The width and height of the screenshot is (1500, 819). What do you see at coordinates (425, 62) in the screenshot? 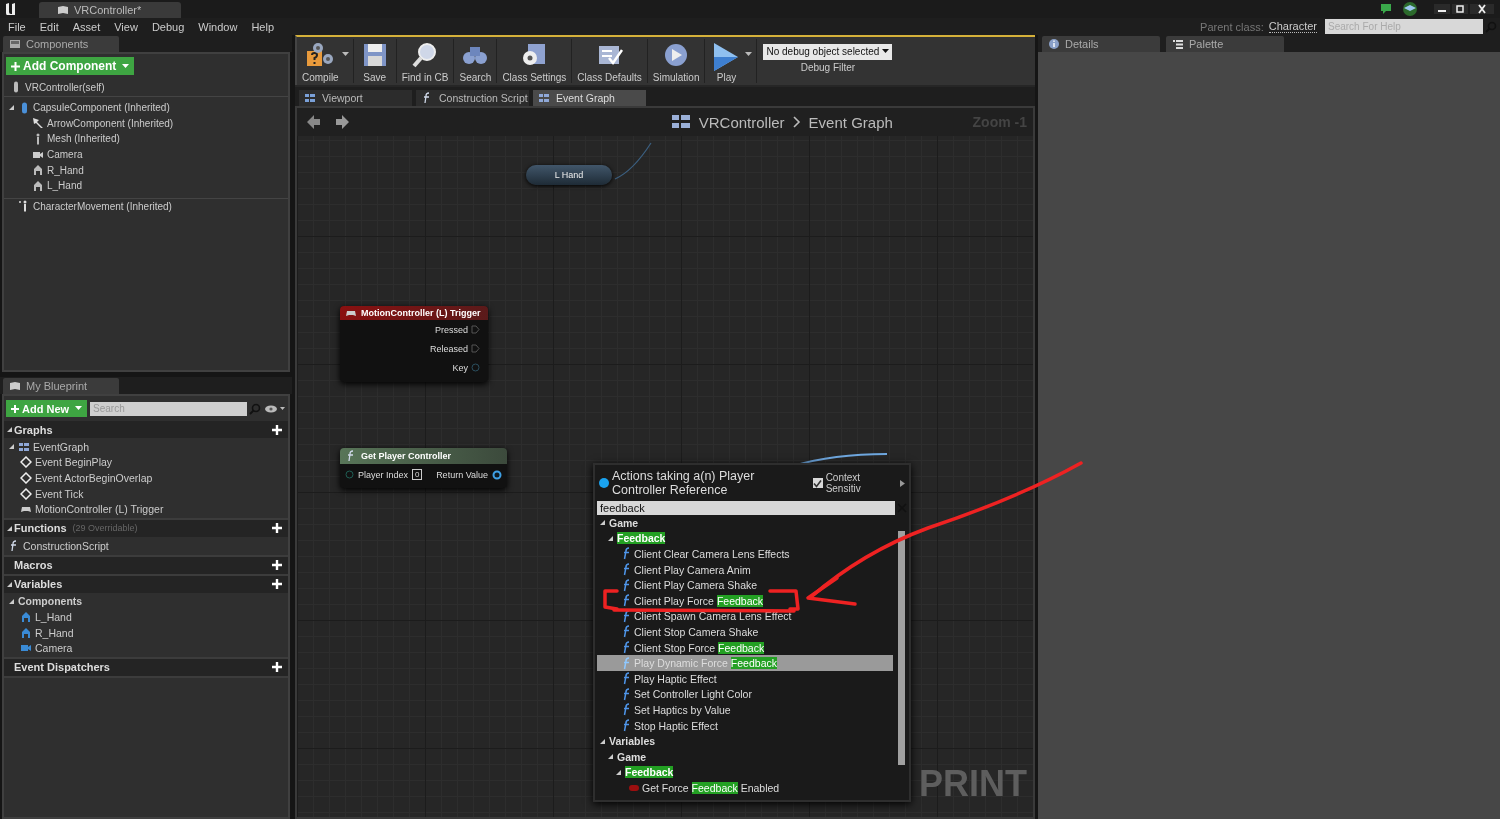
I see `toolbar-button: Find in CB` at bounding box center [425, 62].